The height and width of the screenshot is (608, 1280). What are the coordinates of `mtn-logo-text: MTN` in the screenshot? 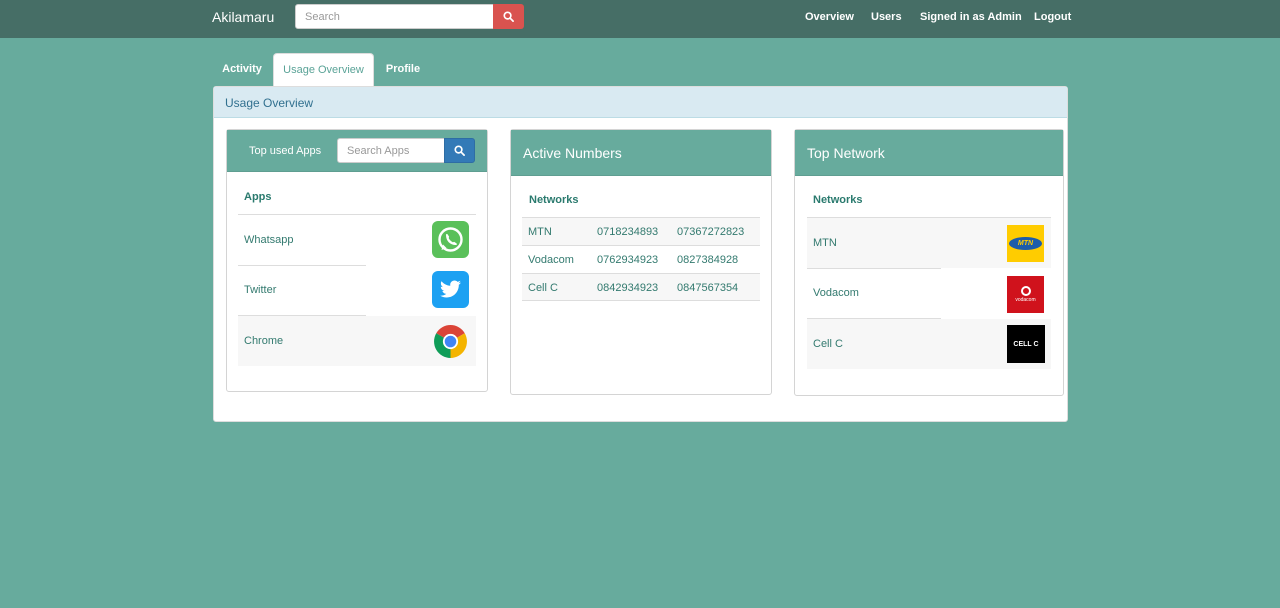 It's located at (1025, 243).